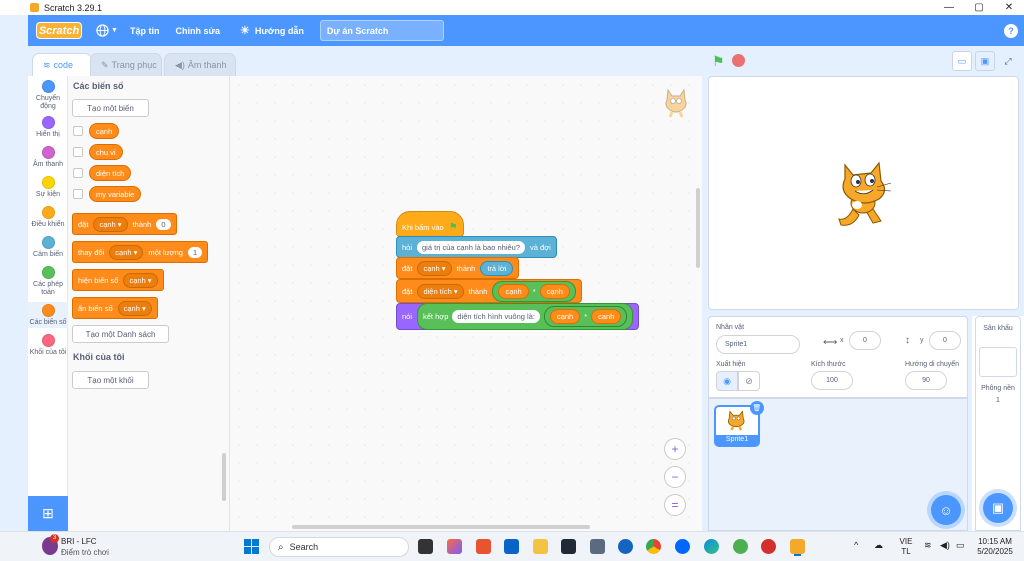 The height and width of the screenshot is (561, 1024). I want to click on when-flag-clicked-block: Khi bấm vào ⚑, so click(430, 224).